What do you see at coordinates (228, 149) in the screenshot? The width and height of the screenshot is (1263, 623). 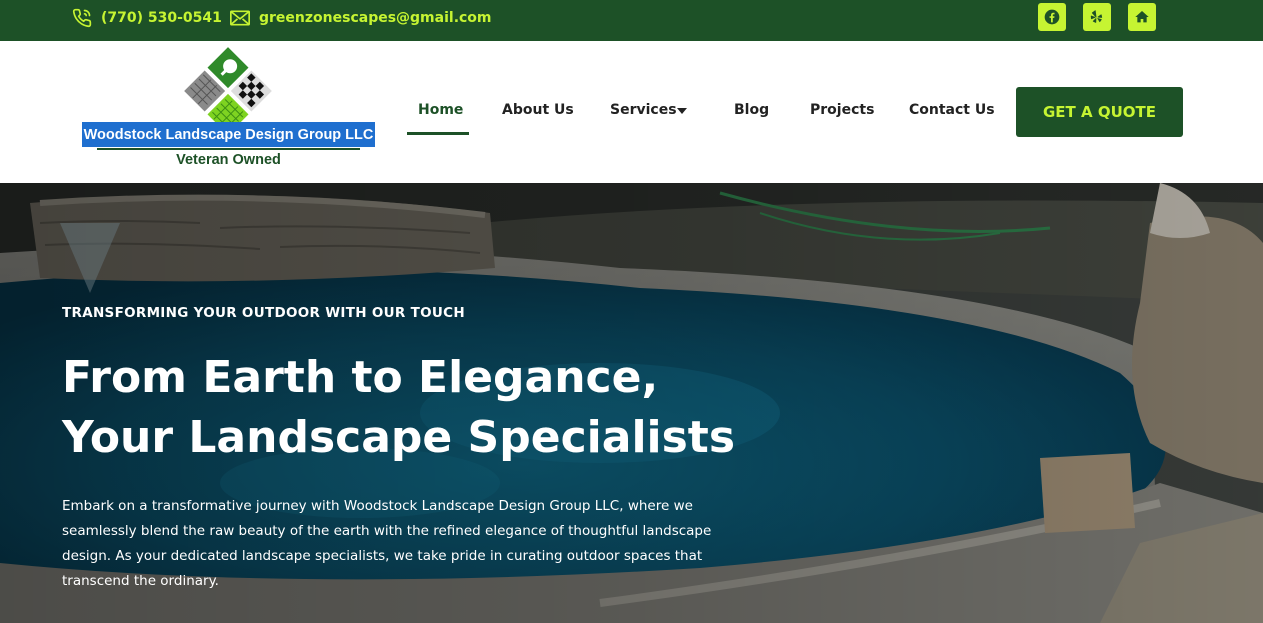 I see `logo-divider` at bounding box center [228, 149].